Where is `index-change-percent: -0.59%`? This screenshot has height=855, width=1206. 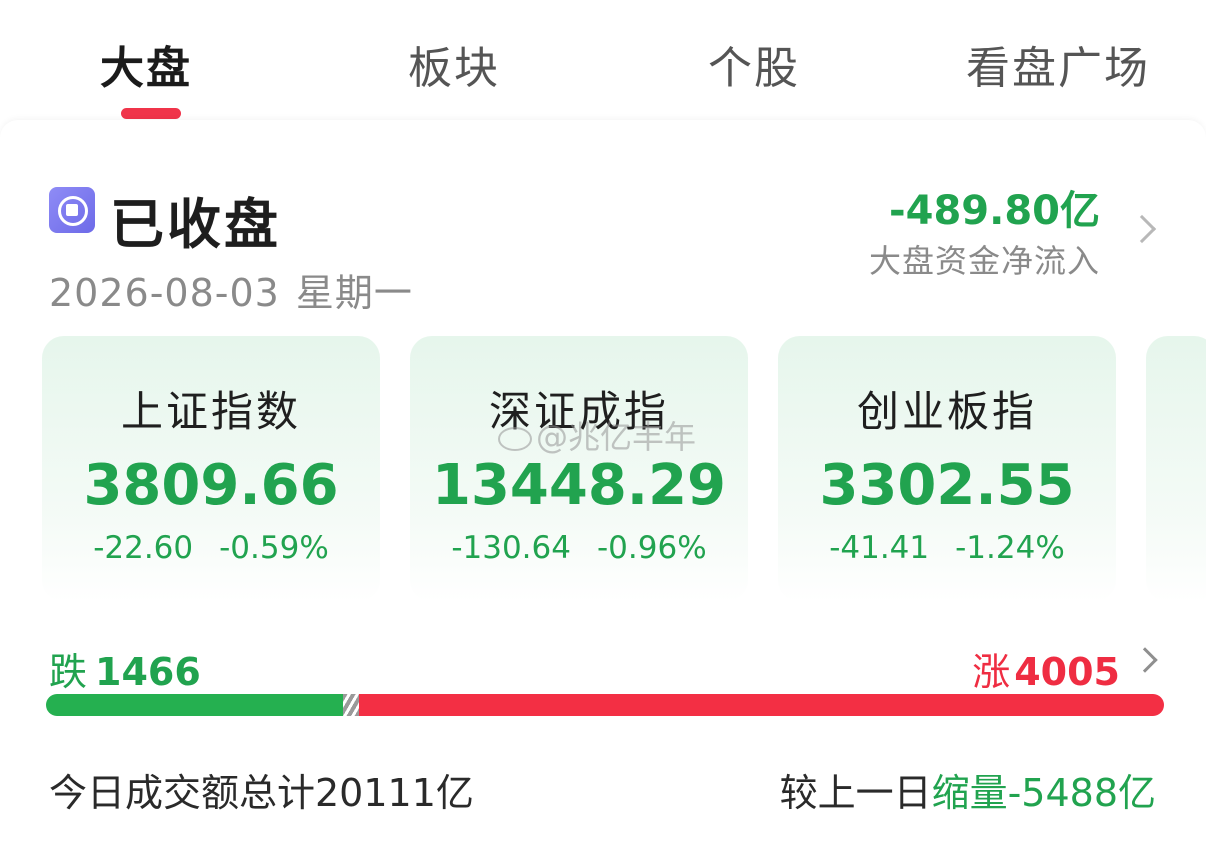
index-change-percent: -0.59% is located at coordinates (274, 548).